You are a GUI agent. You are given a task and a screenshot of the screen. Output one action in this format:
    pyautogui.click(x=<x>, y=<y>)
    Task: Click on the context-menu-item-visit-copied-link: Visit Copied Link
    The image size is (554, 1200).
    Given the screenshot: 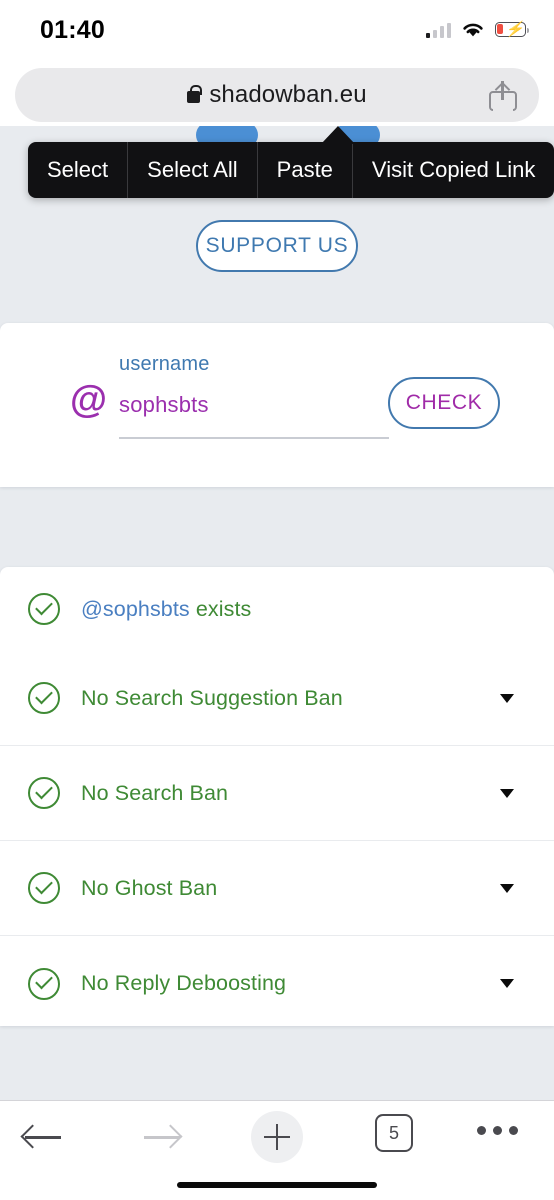 What is the action you would take?
    pyautogui.click(x=453, y=170)
    